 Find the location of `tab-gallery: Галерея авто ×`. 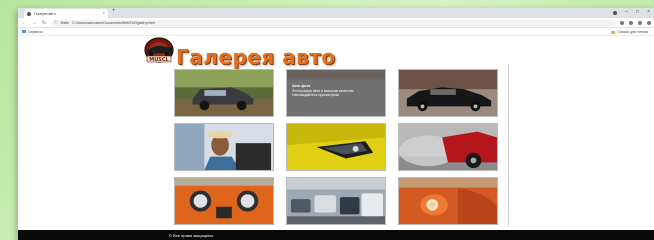

tab-gallery: Галерея авто × is located at coordinates (66, 13).